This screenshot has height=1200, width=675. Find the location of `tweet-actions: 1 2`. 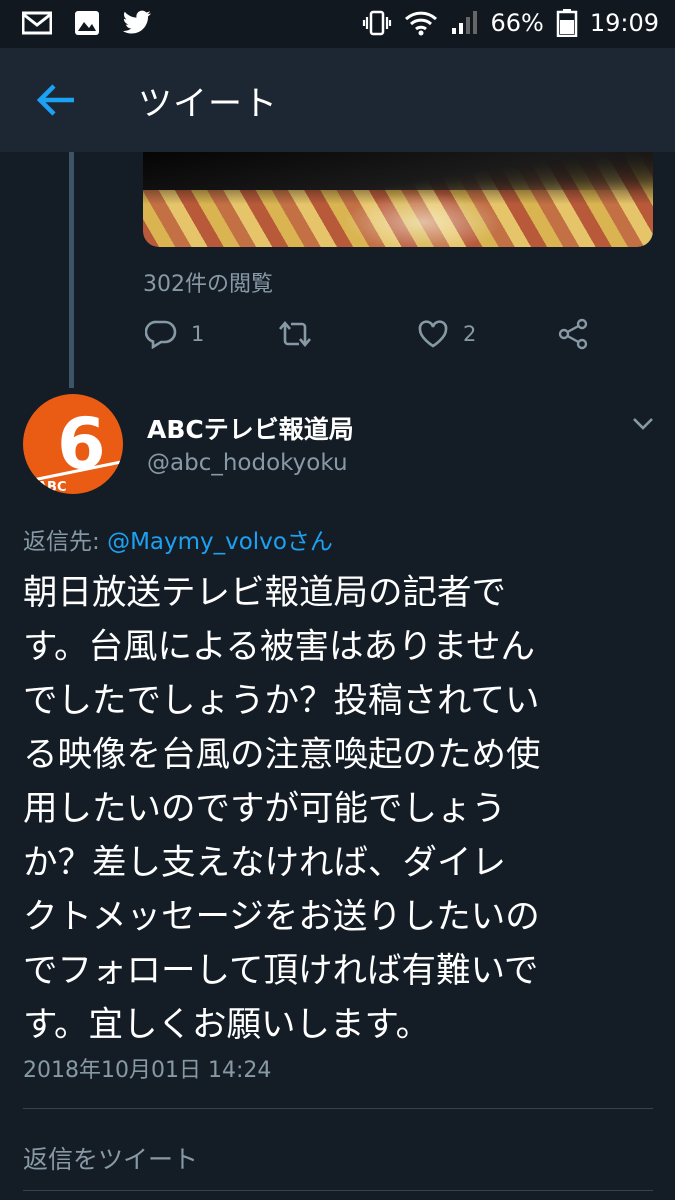

tweet-actions: 1 2 is located at coordinates (373, 334).